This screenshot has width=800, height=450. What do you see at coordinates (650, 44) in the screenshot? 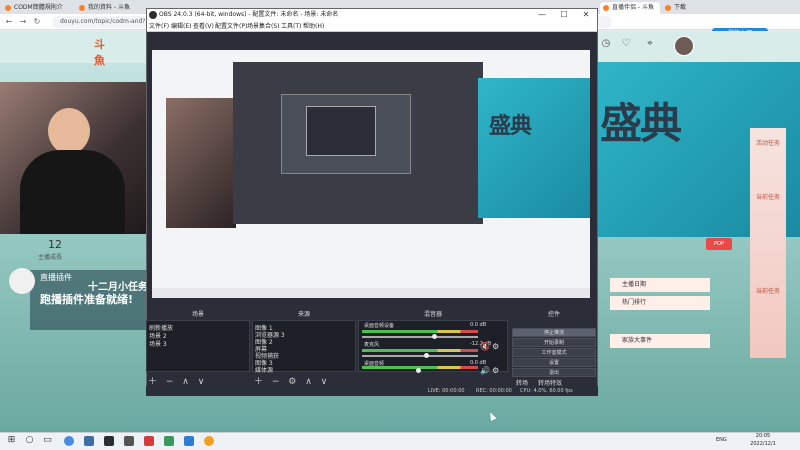
I see `location-icon: ⌖` at bounding box center [650, 44].